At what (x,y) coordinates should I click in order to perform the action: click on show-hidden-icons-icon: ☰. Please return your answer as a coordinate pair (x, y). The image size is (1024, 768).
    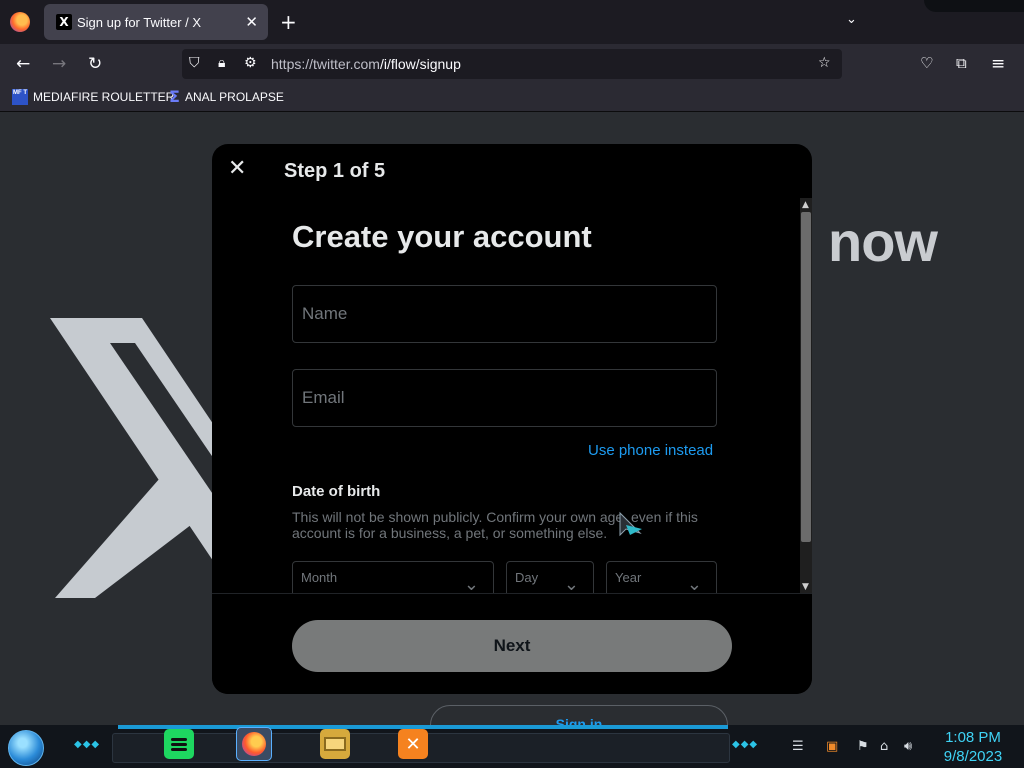
    Looking at the image, I should click on (798, 746).